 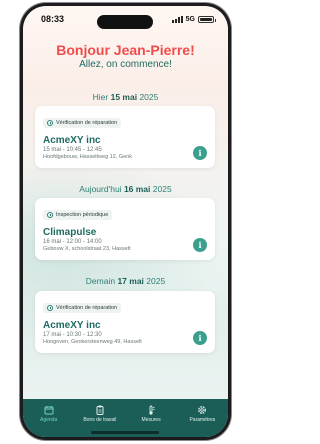 What do you see at coordinates (100, 420) in the screenshot?
I see `tab-label: Bons de travail` at bounding box center [100, 420].